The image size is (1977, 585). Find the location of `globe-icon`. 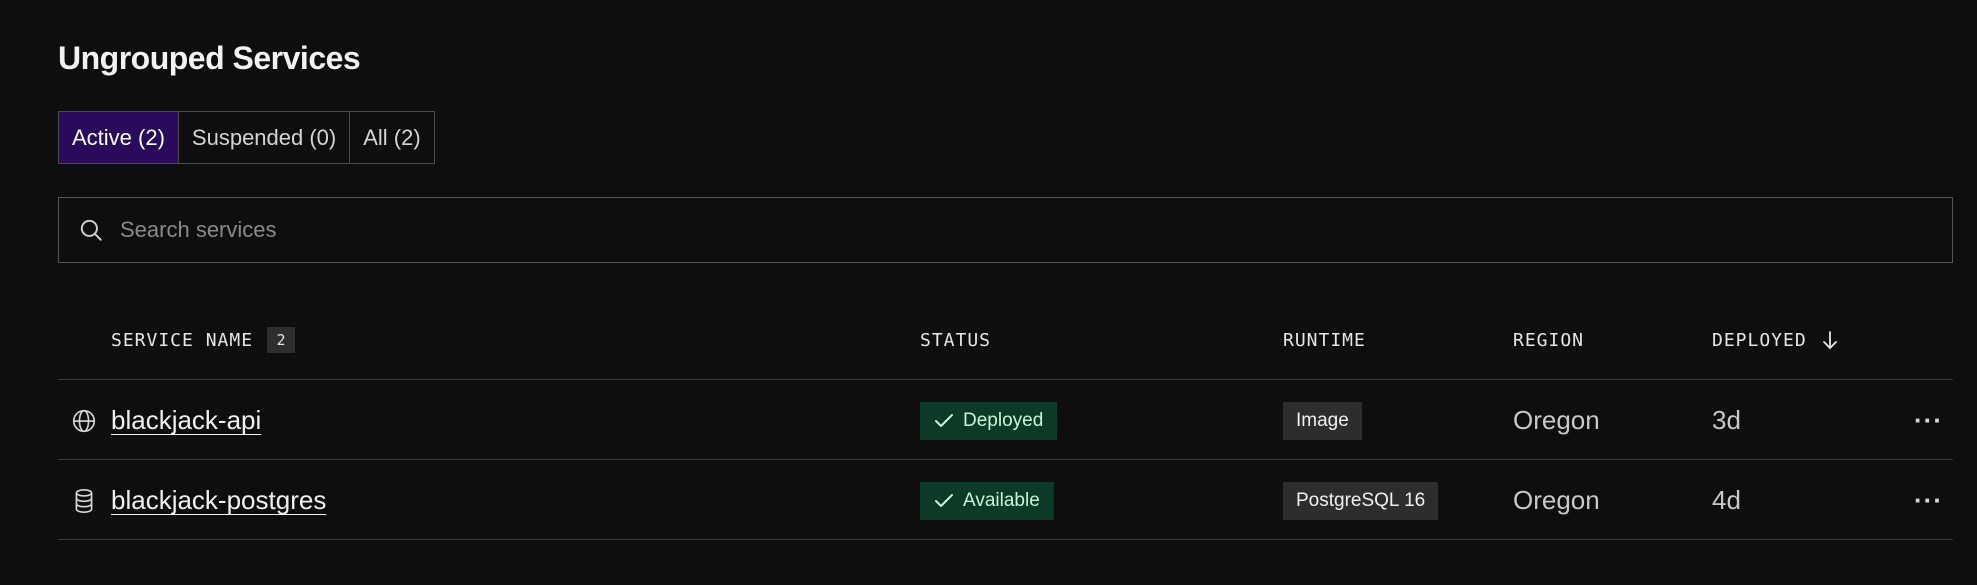

globe-icon is located at coordinates (84, 420).